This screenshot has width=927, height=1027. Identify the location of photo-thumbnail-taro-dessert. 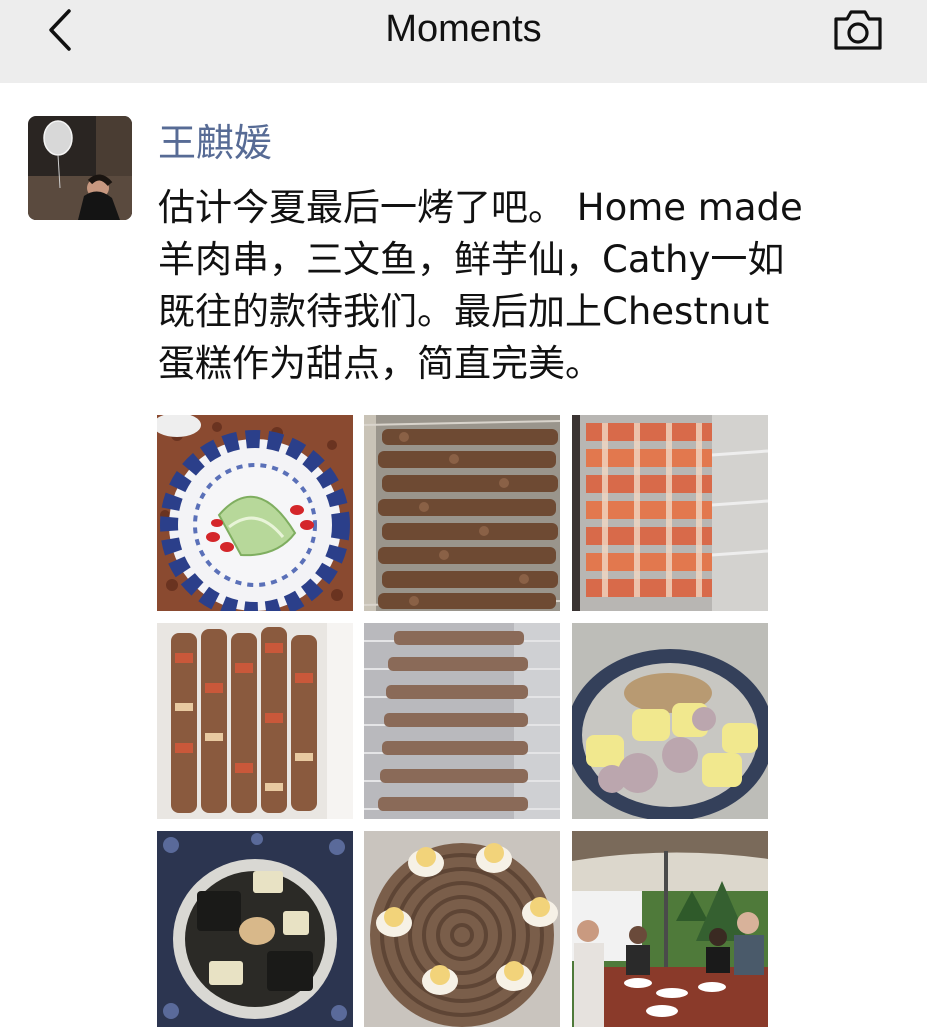
(670, 721).